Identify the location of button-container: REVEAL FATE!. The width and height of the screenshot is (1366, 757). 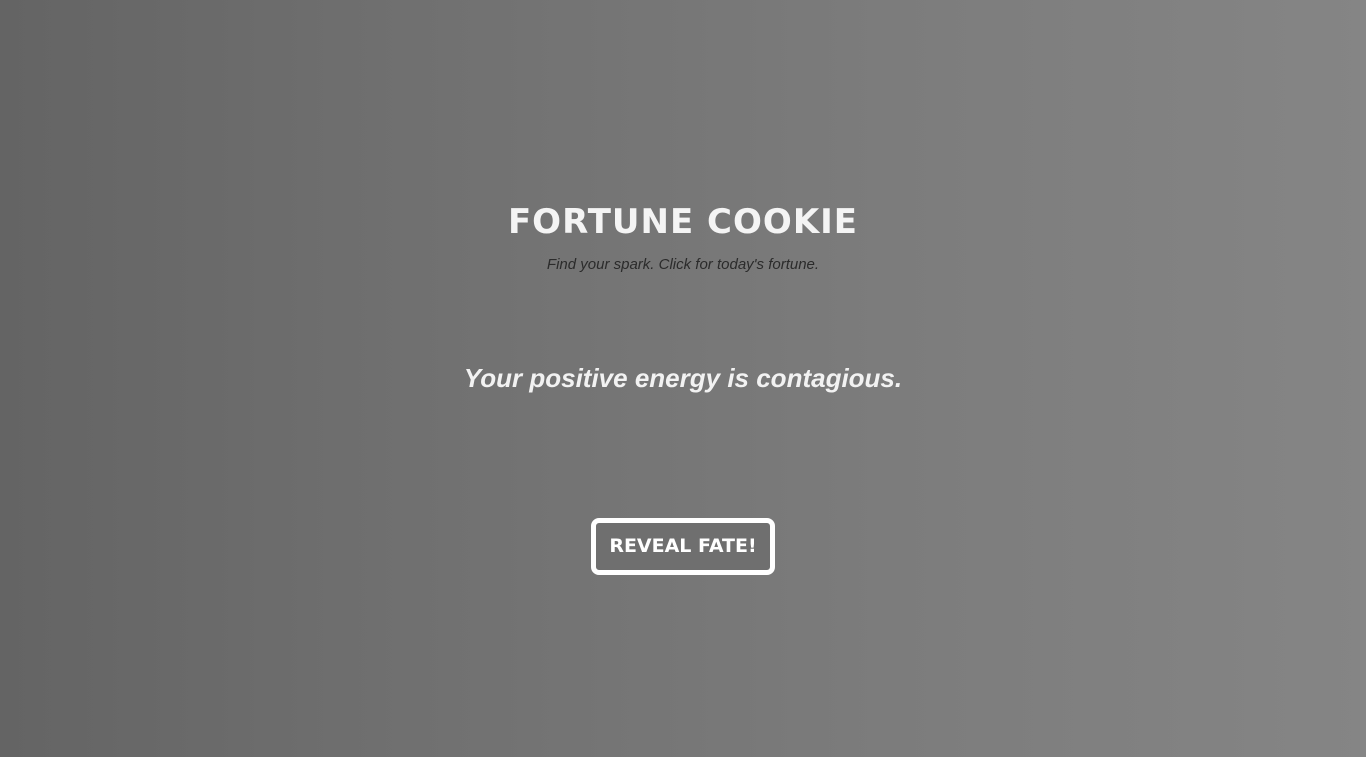
(683, 546).